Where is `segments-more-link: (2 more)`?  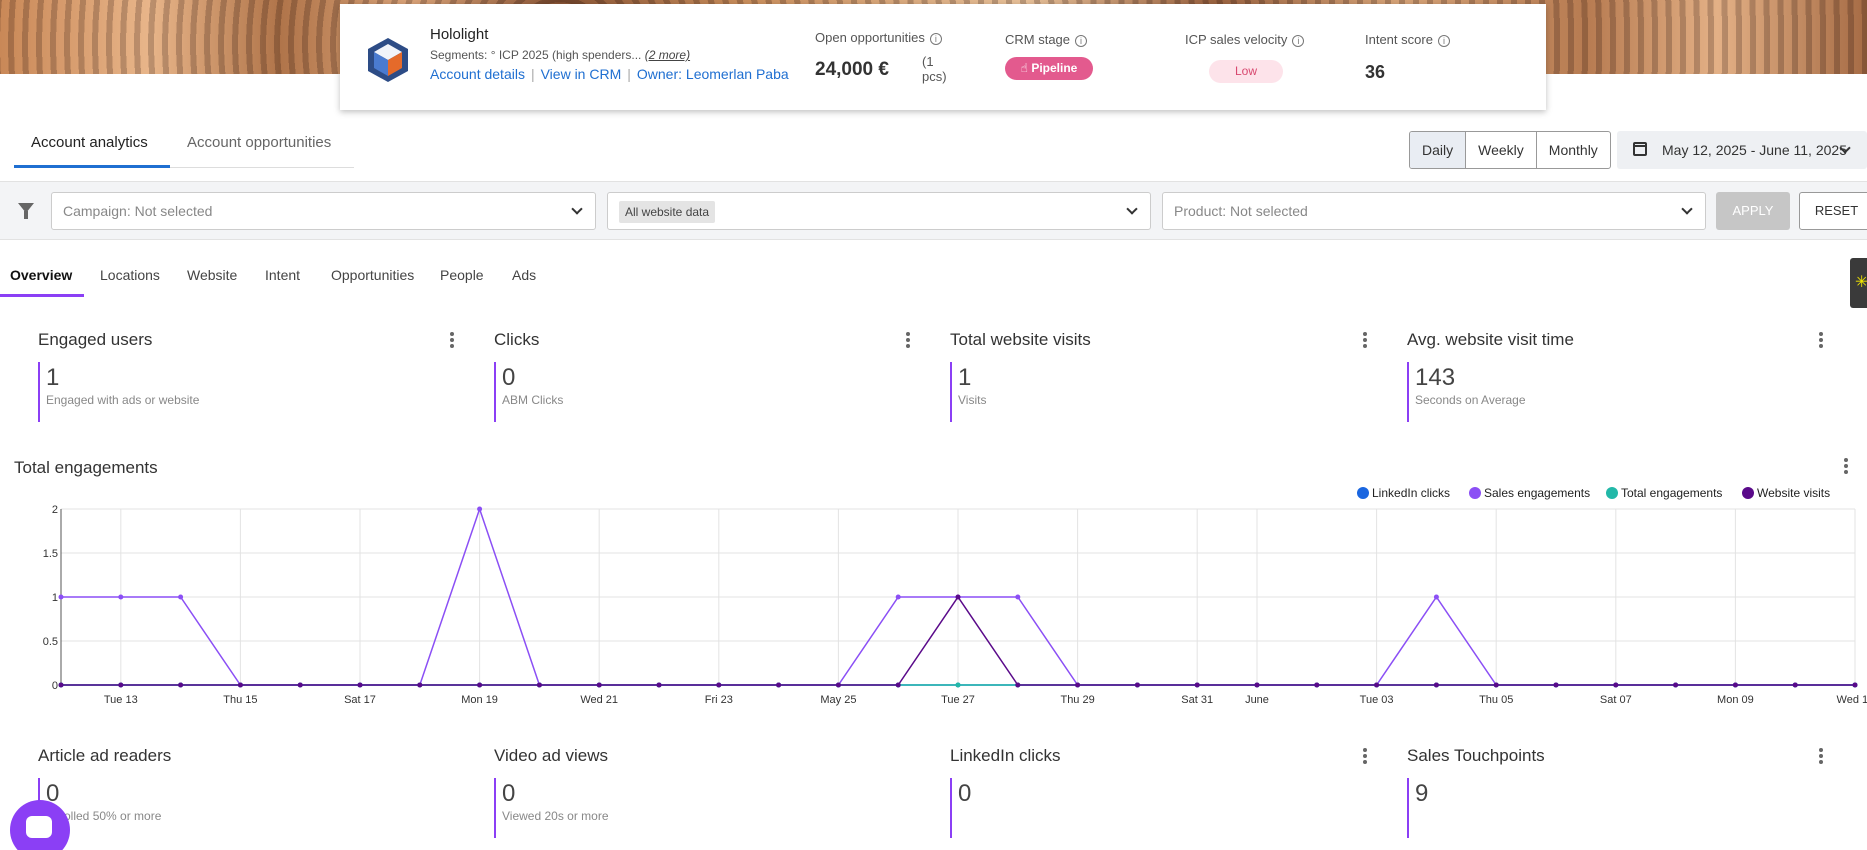
segments-more-link: (2 more) is located at coordinates (667, 55).